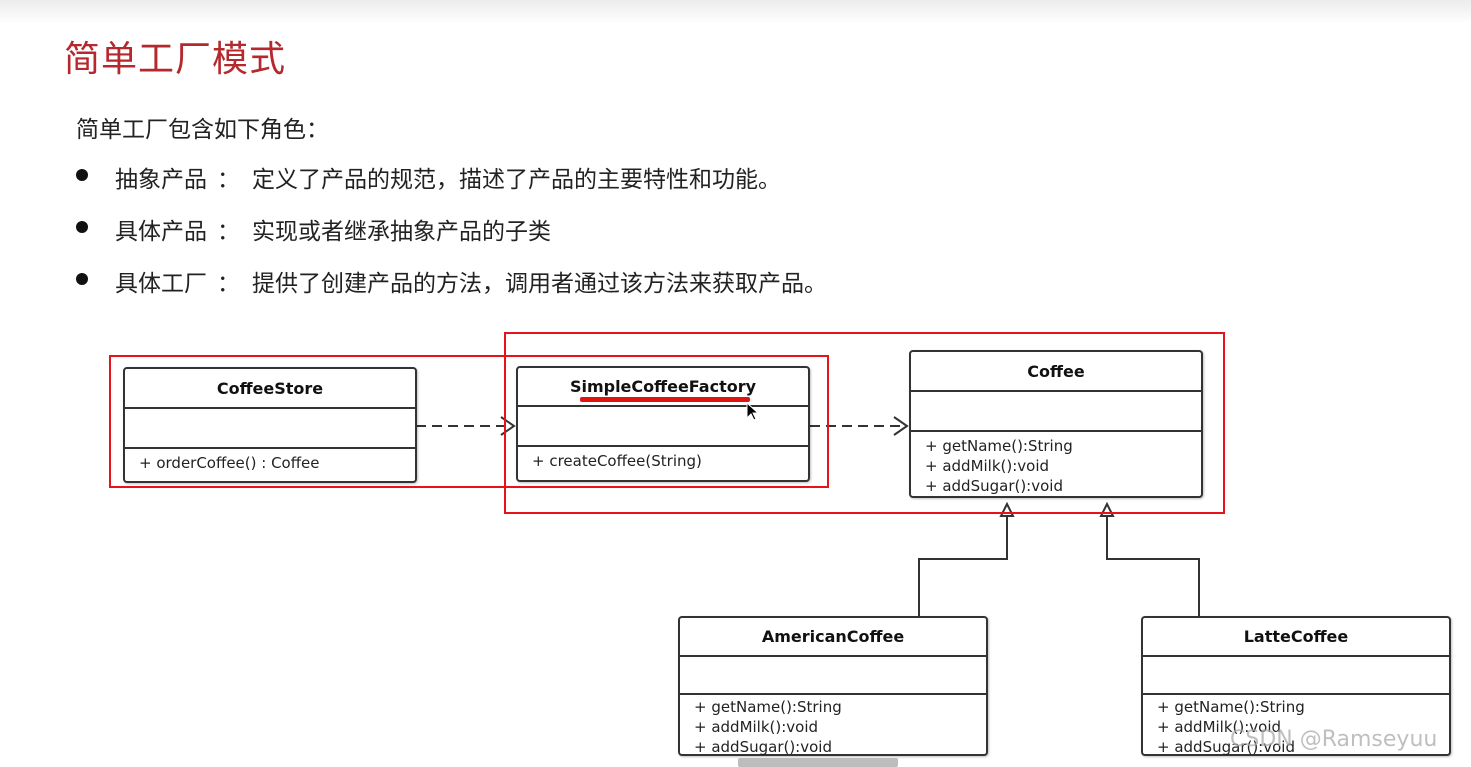 The width and height of the screenshot is (1471, 767). I want to click on class-name: LatteCoffee, so click(1296, 637).